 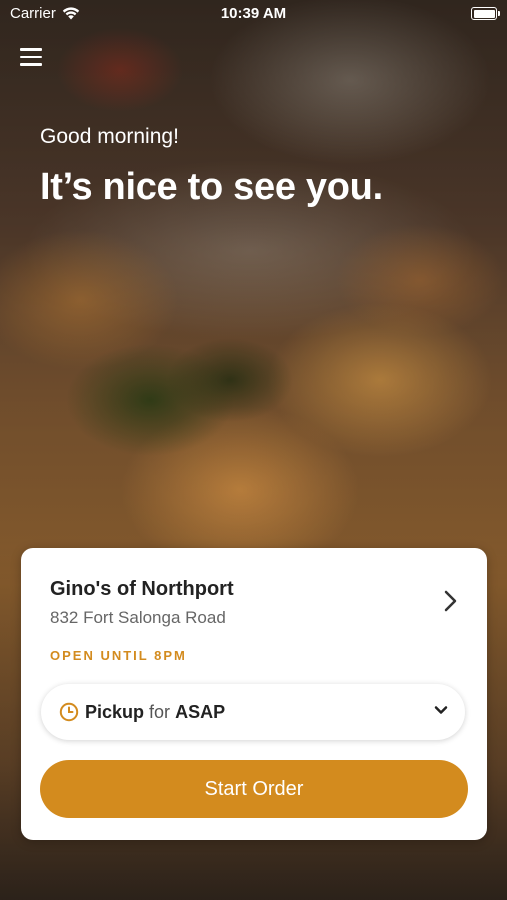 What do you see at coordinates (450, 601) in the screenshot?
I see `chevron-right-icon` at bounding box center [450, 601].